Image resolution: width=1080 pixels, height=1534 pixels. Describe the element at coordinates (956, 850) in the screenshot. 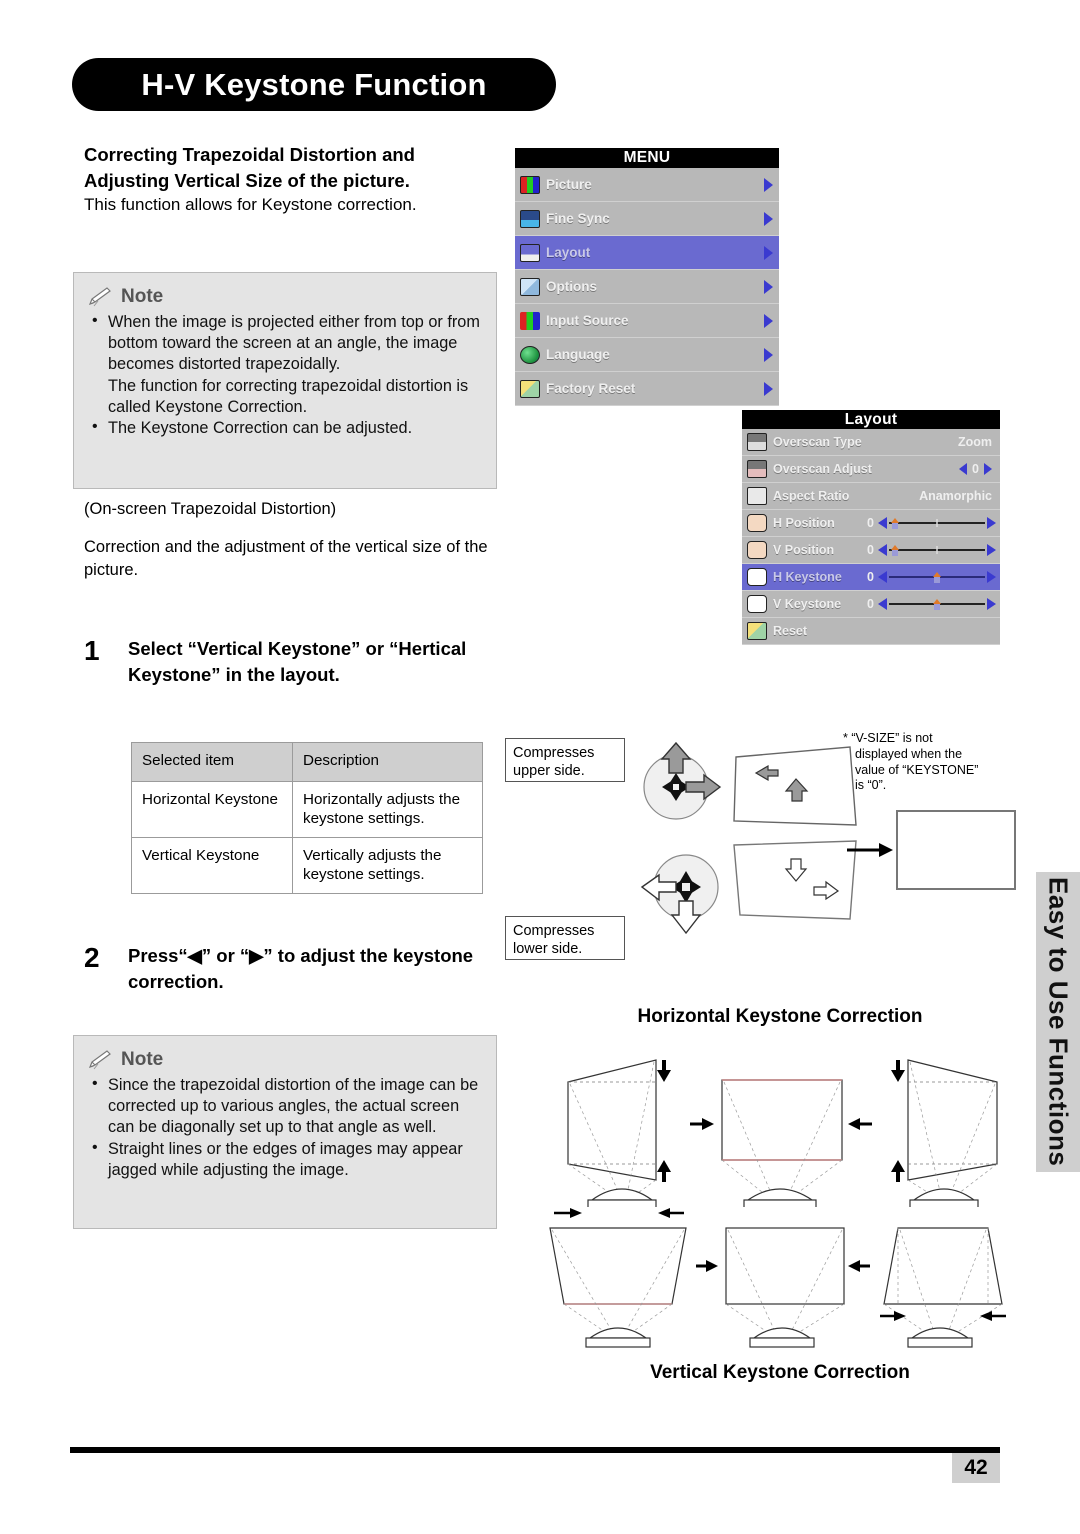

I see `corrected-screen-box` at that location.